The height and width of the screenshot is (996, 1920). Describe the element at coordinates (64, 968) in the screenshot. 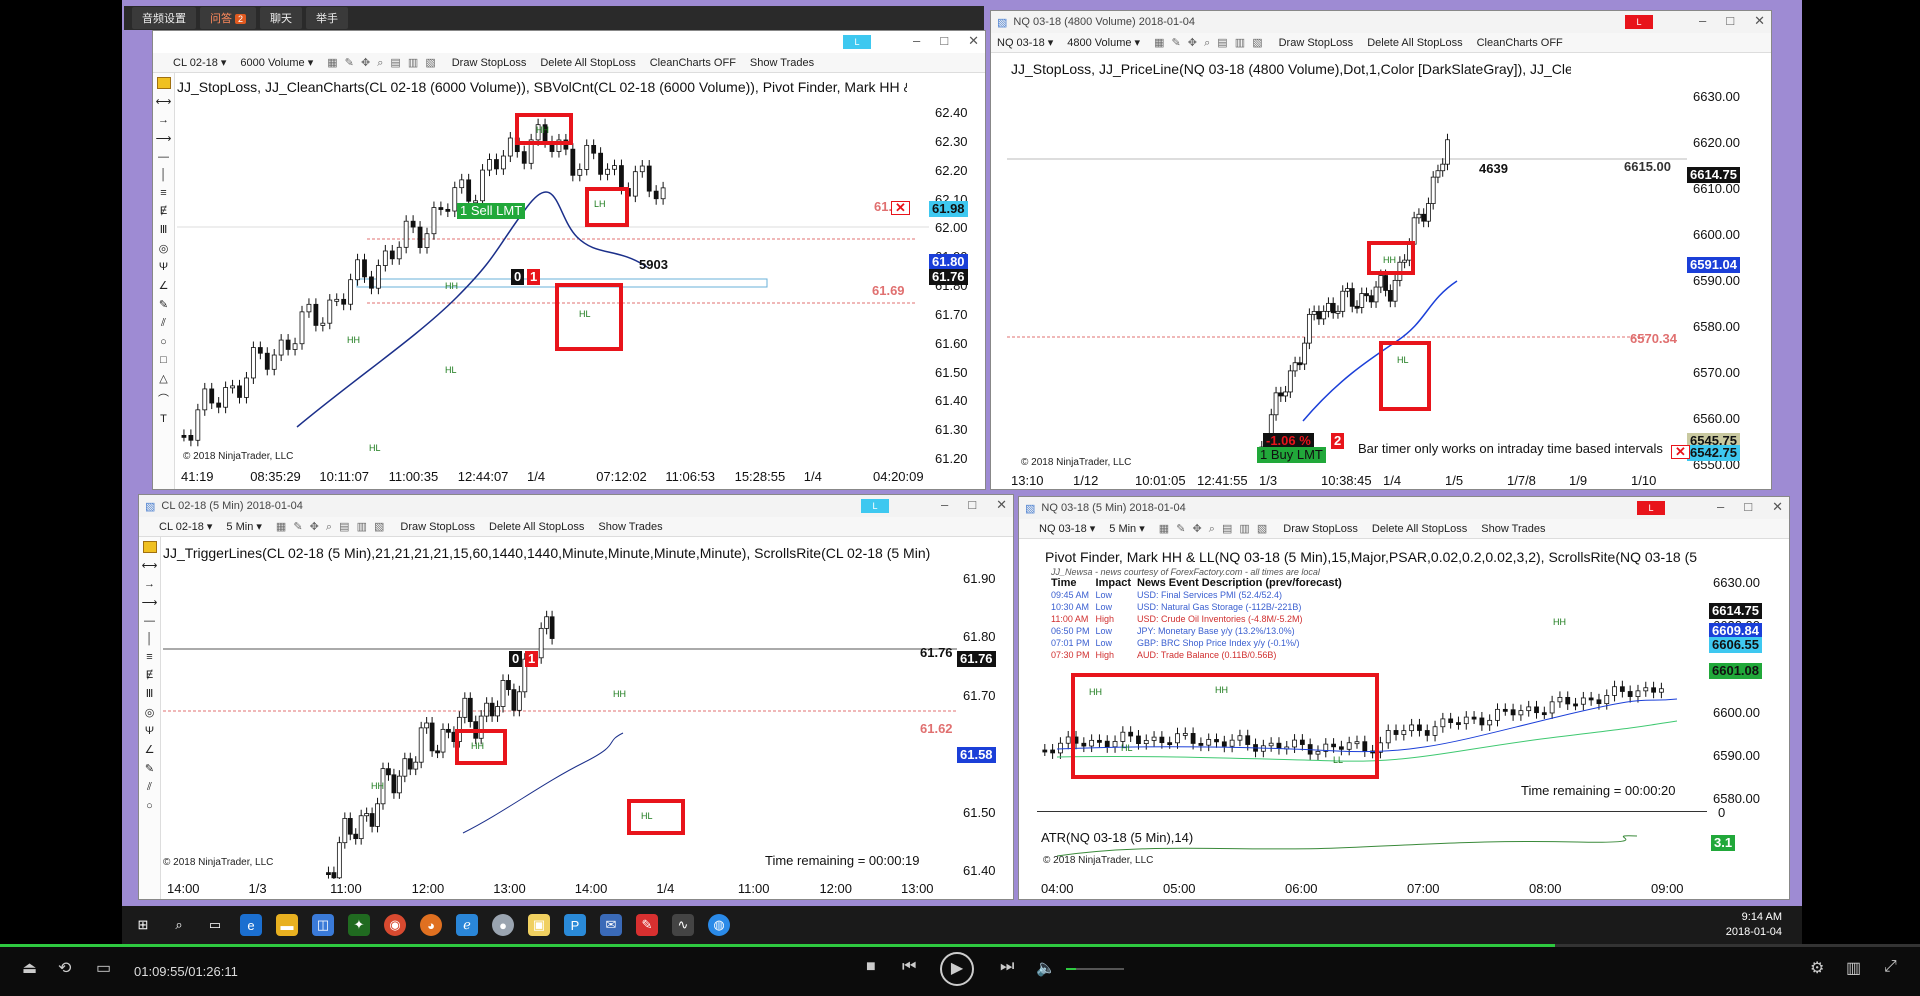

I see `repeat-icon: ⟲` at that location.